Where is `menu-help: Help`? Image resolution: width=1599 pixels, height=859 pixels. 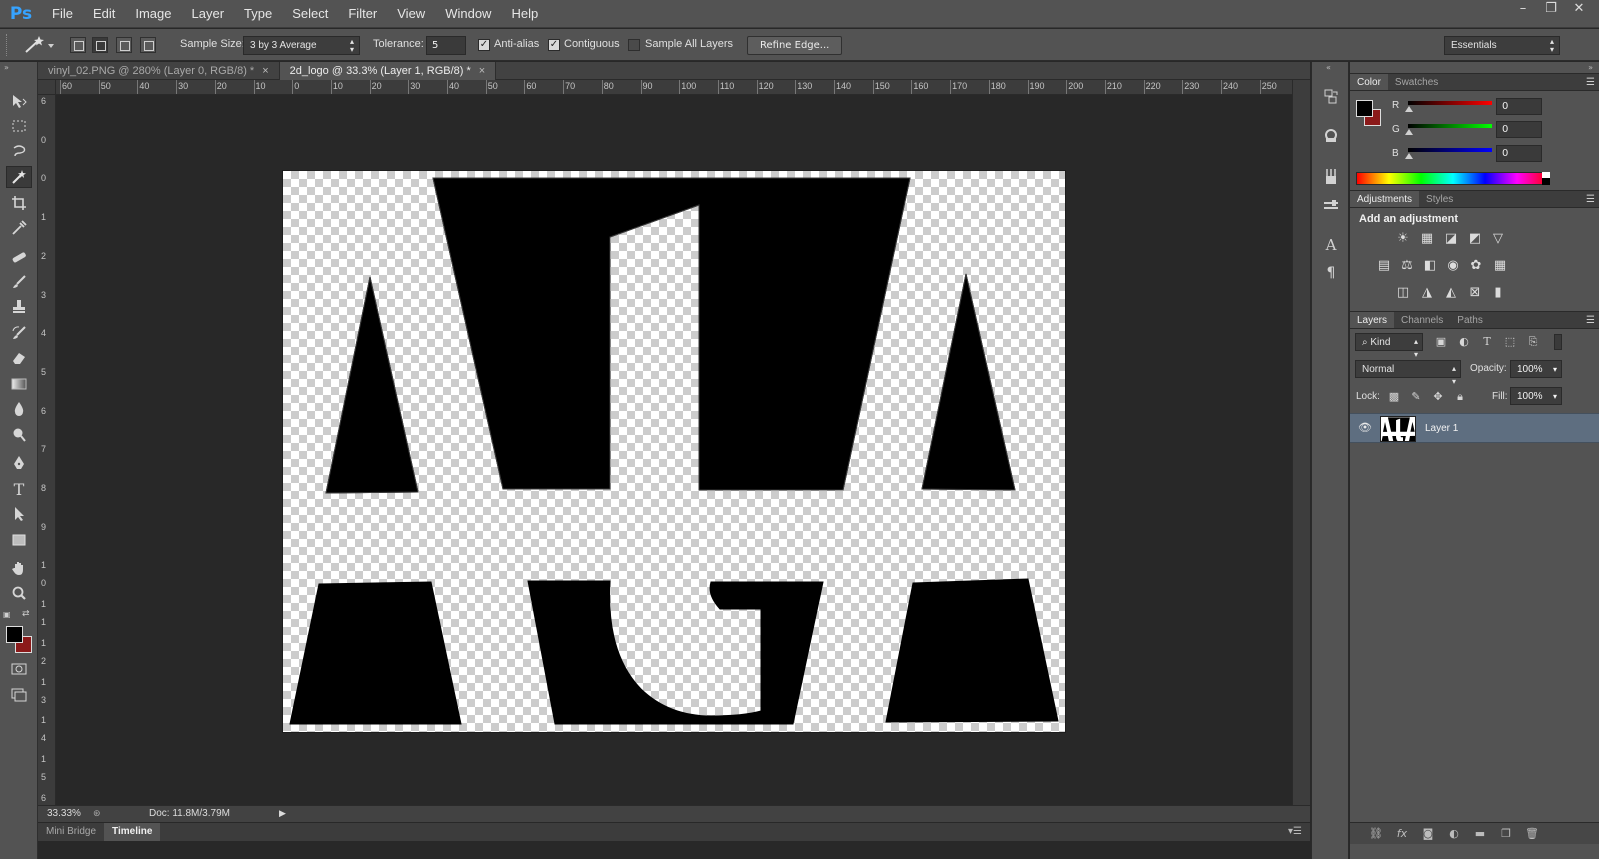 menu-help: Help is located at coordinates (524, 14).